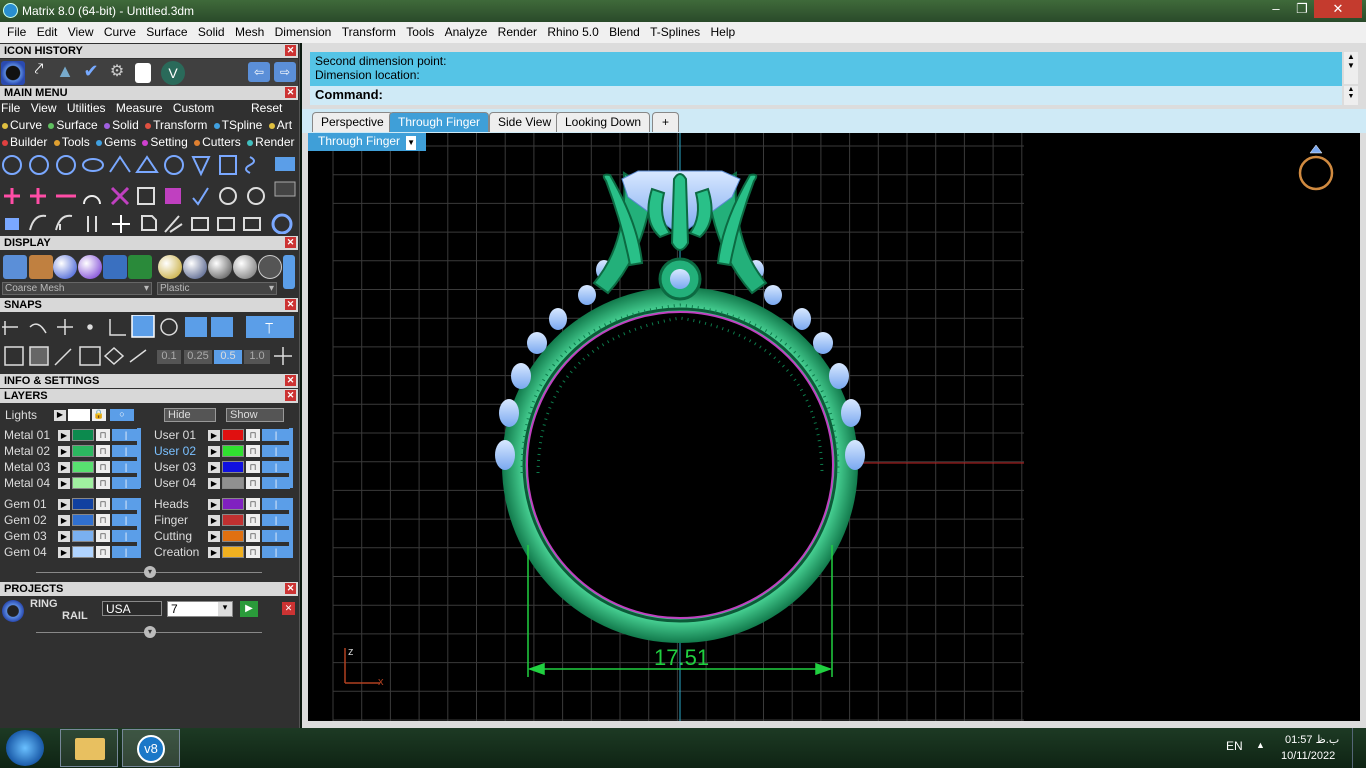  What do you see at coordinates (173, 224) in the screenshot?
I see `spray-icon` at bounding box center [173, 224].